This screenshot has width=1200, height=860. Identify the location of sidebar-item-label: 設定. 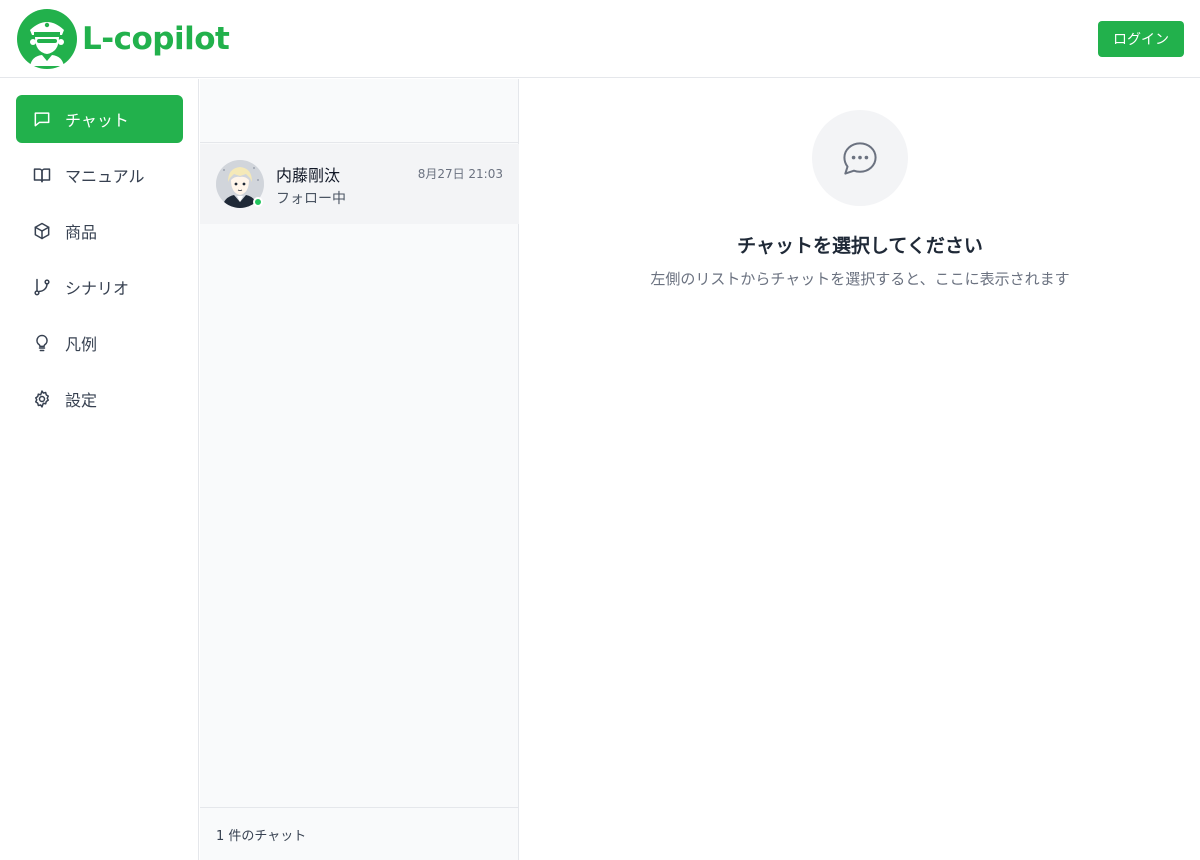
(81, 400).